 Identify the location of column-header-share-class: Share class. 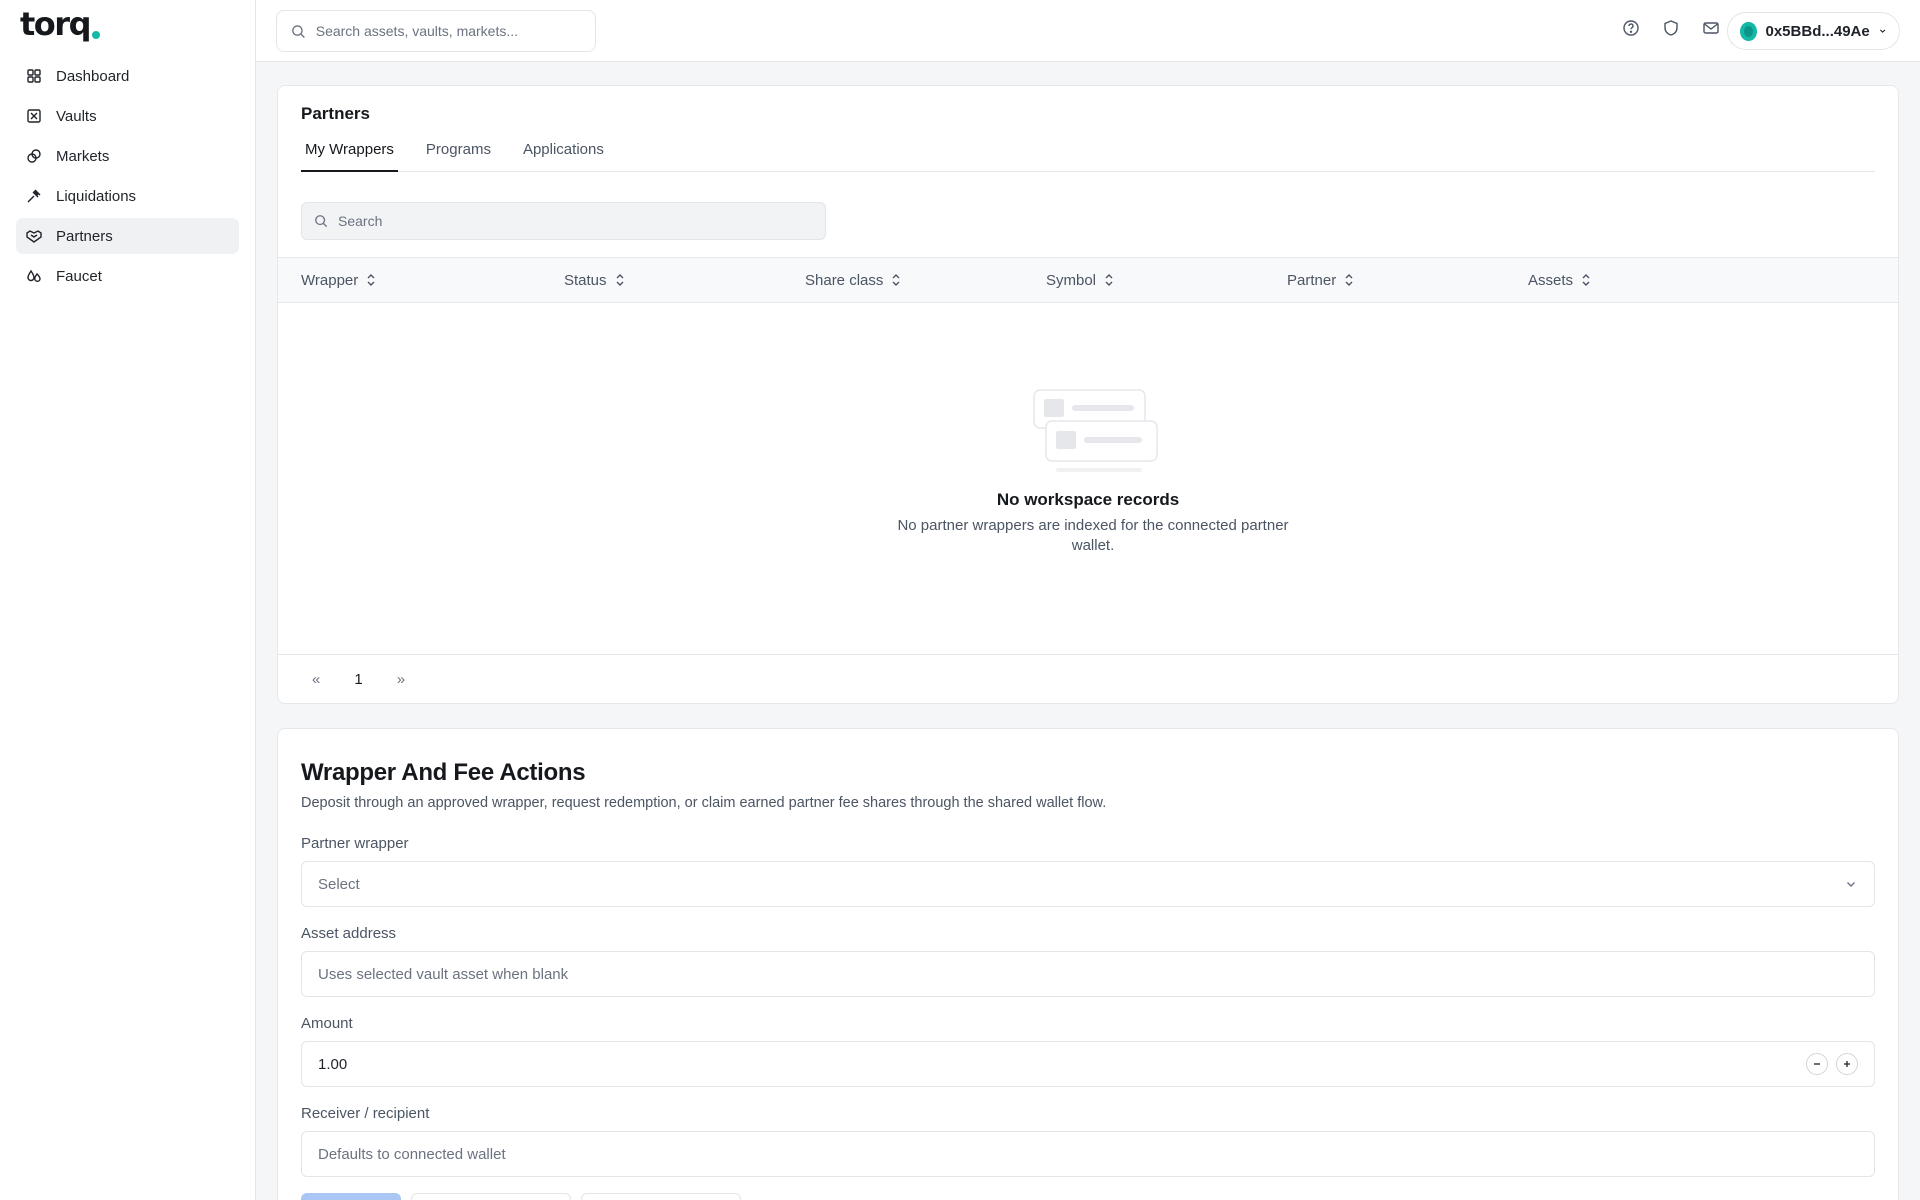
(853, 280).